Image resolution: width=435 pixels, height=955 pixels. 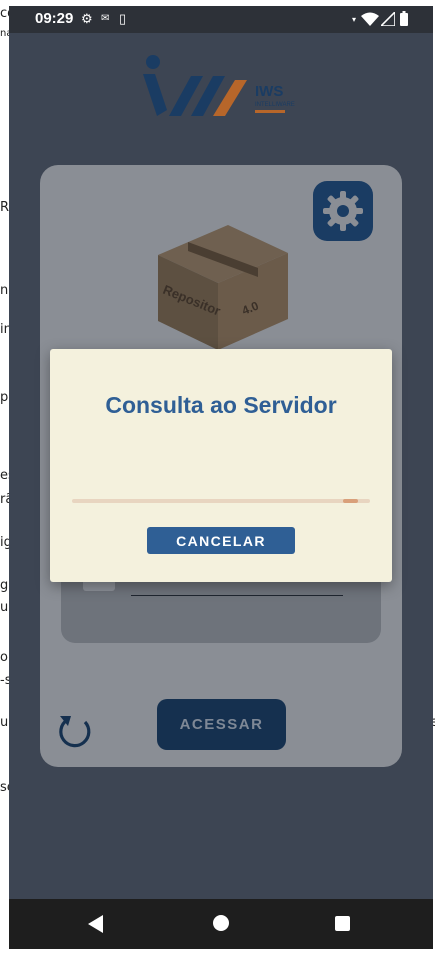 What do you see at coordinates (5, 207) in the screenshot?
I see `bg-text-fragment: R` at bounding box center [5, 207].